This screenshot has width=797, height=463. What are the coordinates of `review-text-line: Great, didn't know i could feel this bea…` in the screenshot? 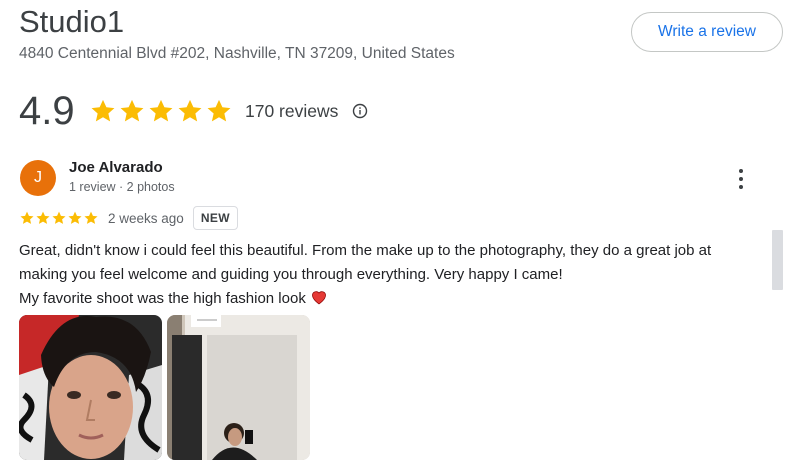 It's located at (365, 250).